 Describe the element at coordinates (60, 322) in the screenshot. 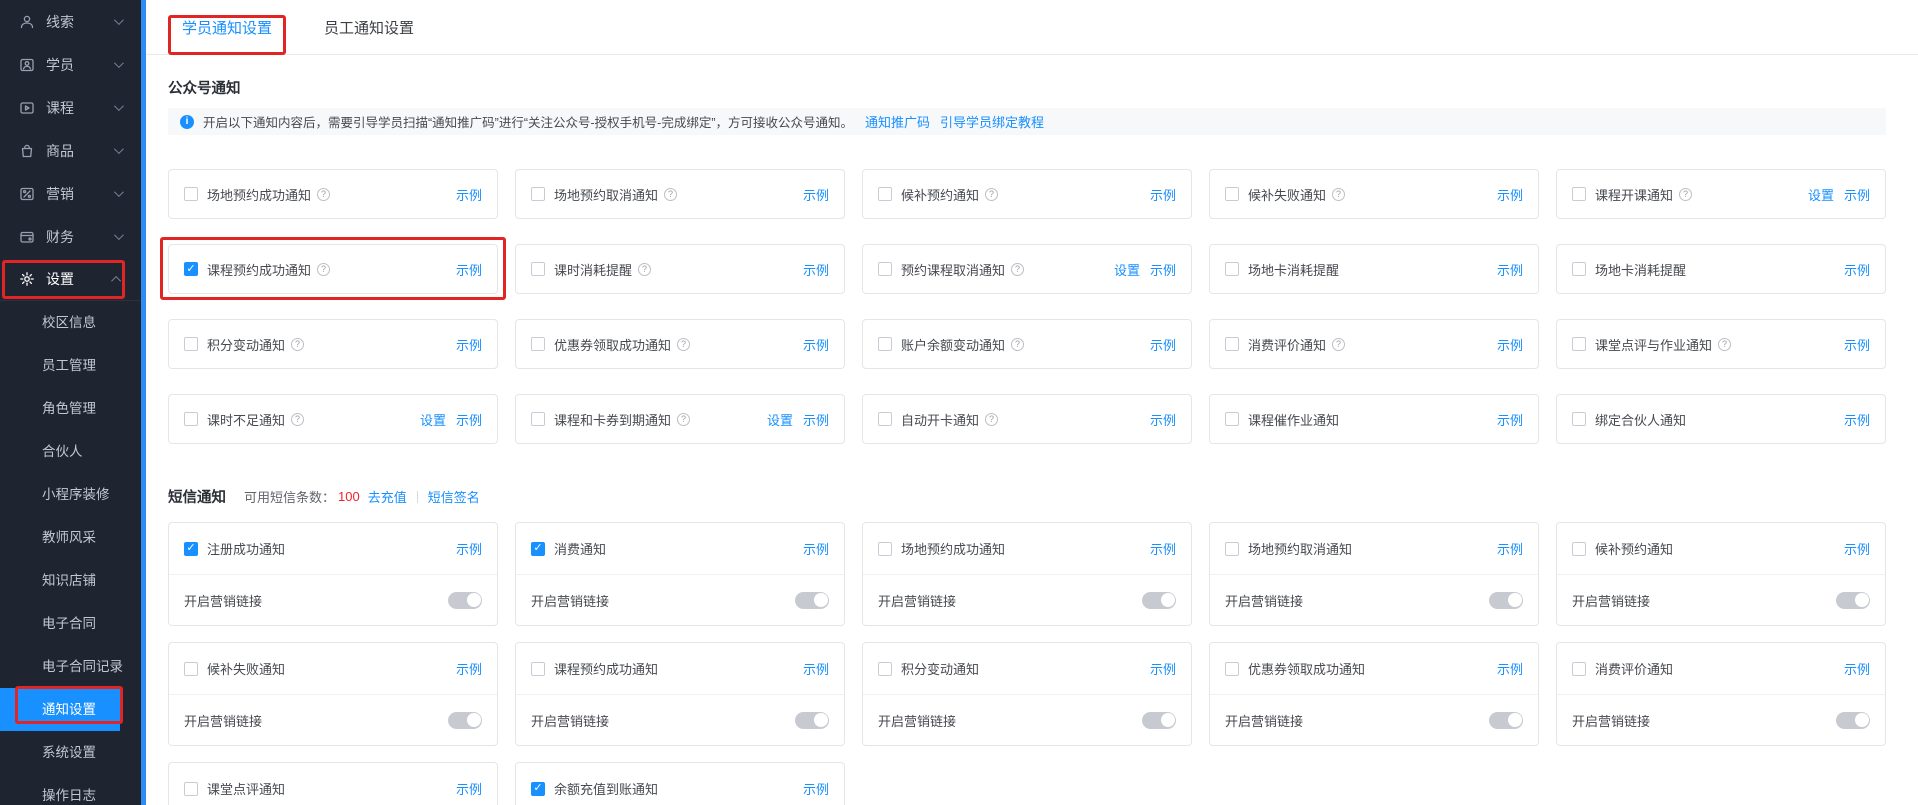

I see `sidebar-subitem-0: 校区信息` at that location.